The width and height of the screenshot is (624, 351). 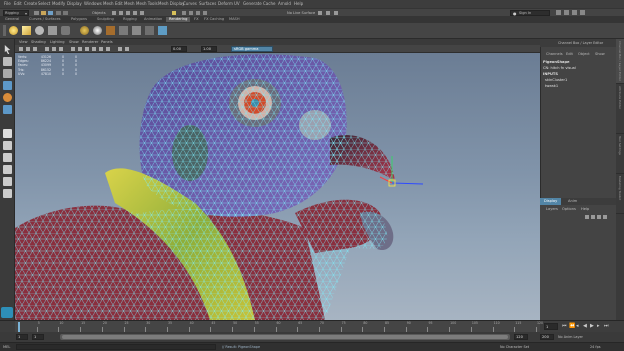 I want to click on blinn-icon, so click(x=97, y=30).